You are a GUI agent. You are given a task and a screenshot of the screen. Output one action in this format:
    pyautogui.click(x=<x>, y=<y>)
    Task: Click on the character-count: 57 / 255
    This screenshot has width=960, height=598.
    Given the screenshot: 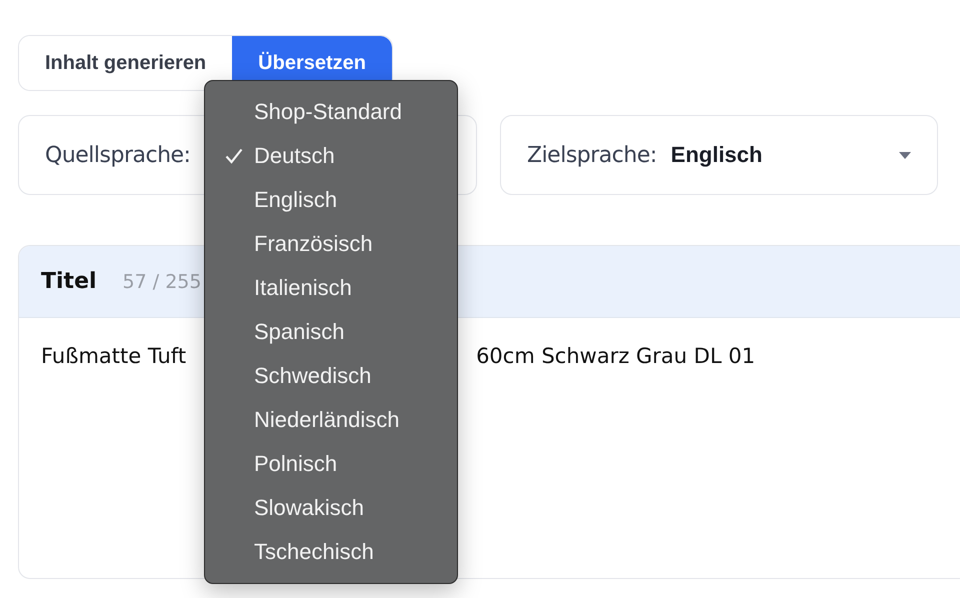 What is the action you would take?
    pyautogui.click(x=162, y=281)
    